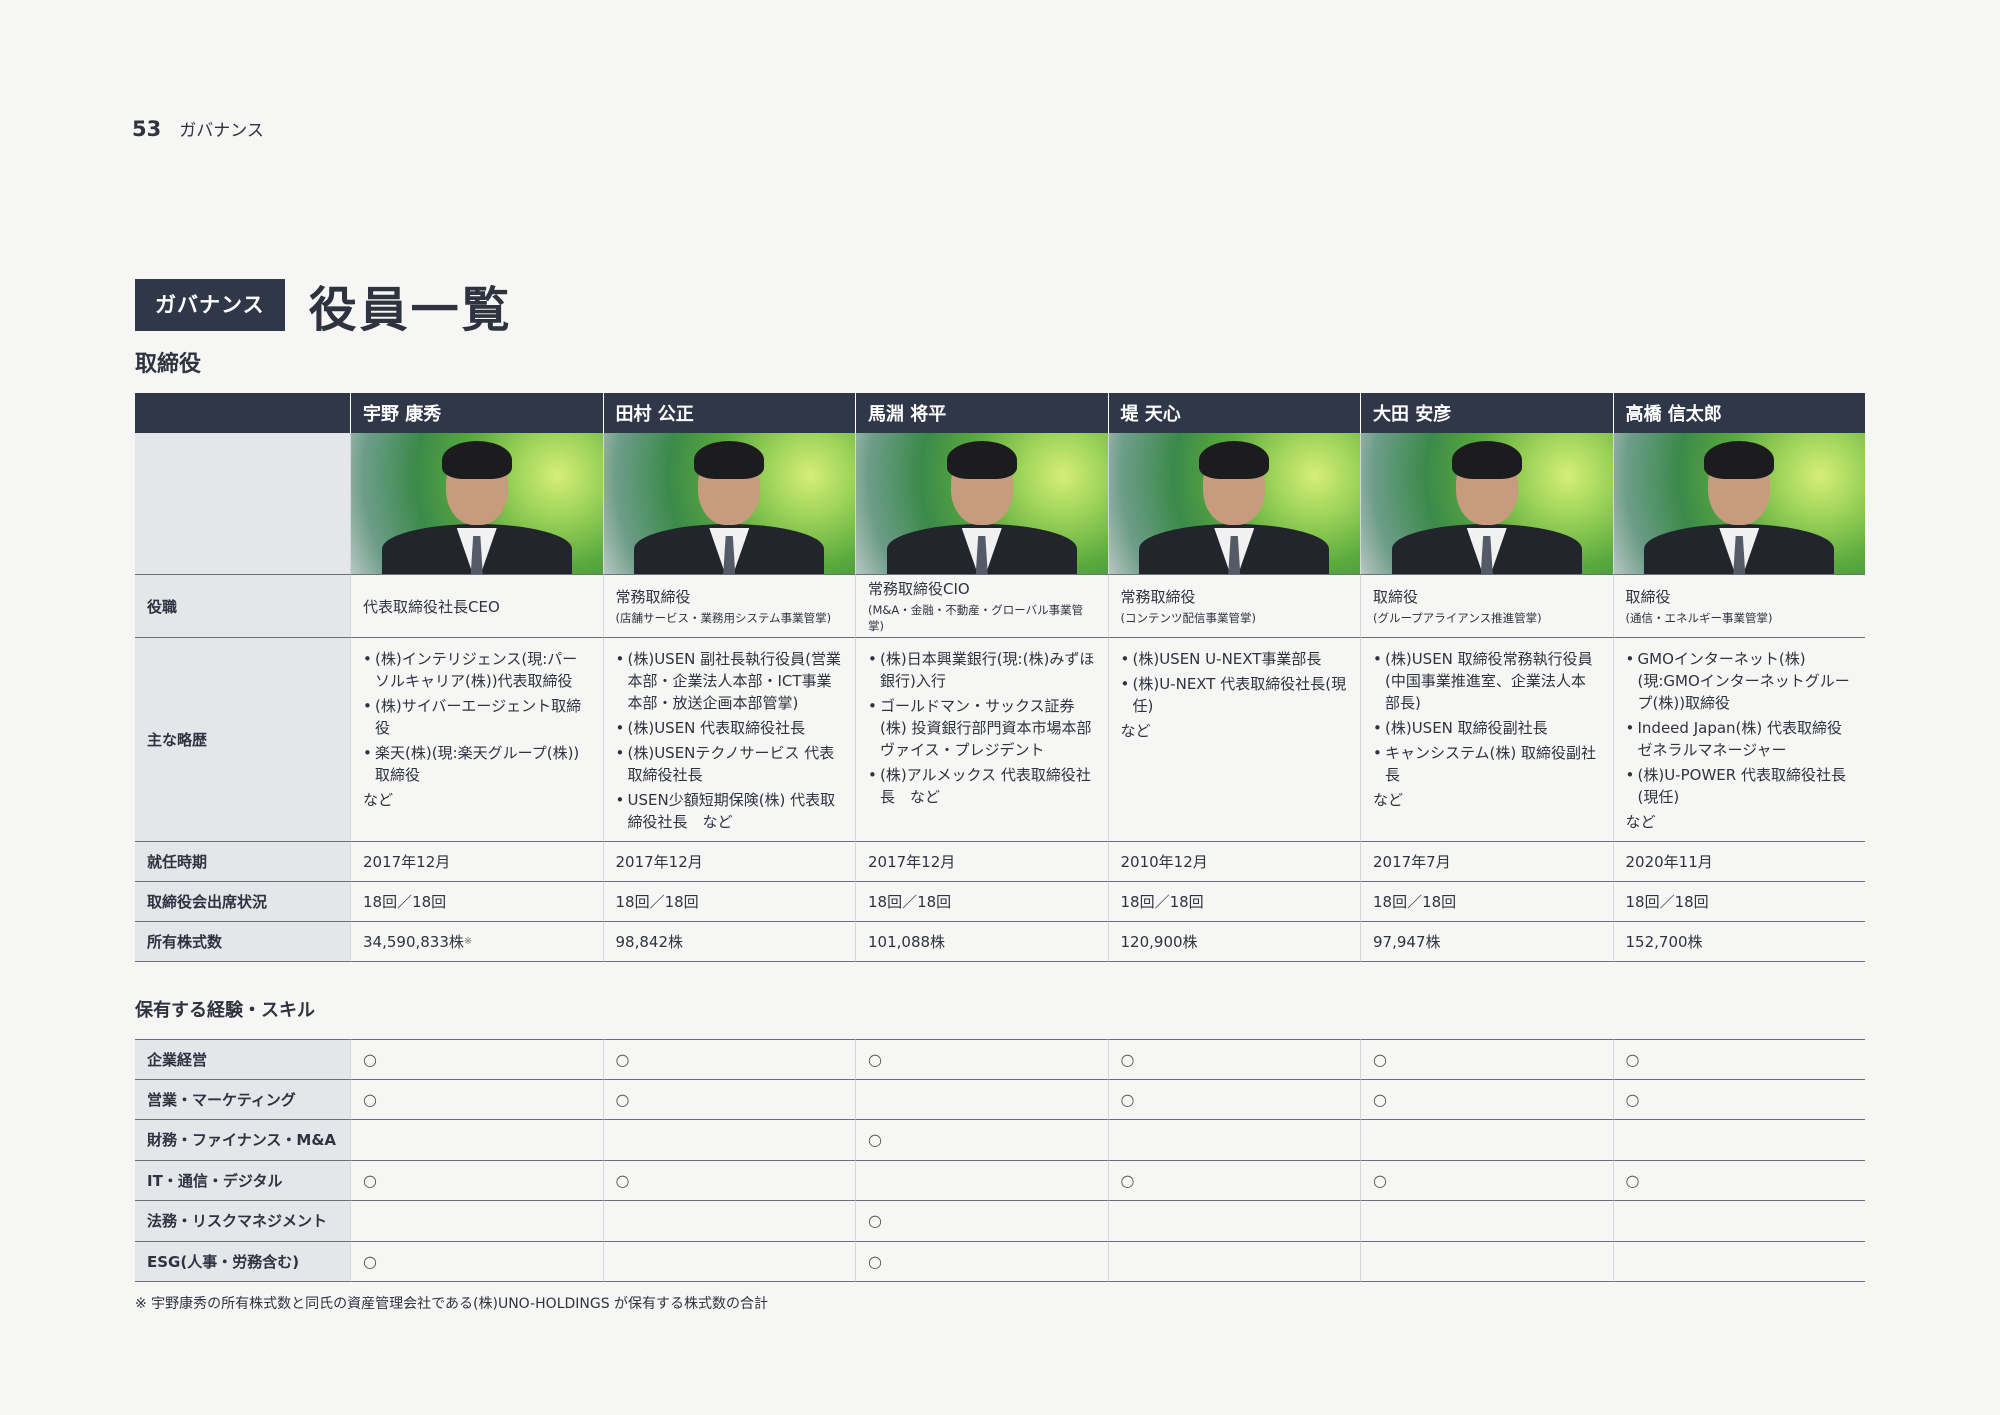 The image size is (2000, 1415). I want to click on page-title: 役員一覧, so click(410, 310).